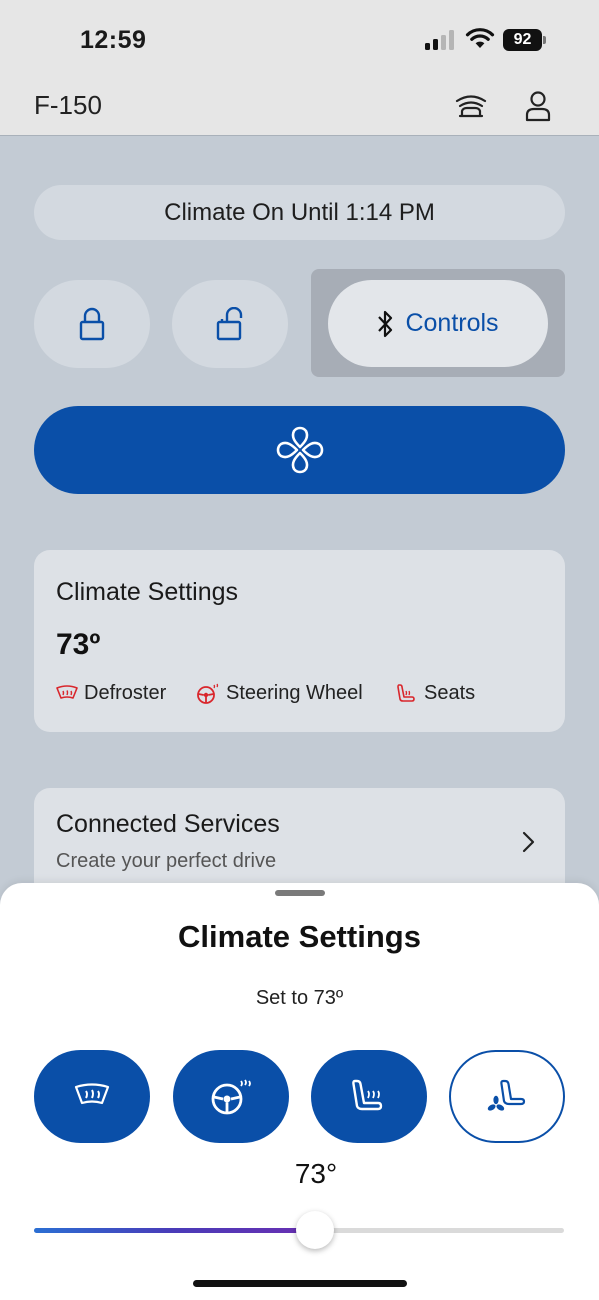 This screenshot has width=599, height=1300. I want to click on bluetooth-icon, so click(385, 323).